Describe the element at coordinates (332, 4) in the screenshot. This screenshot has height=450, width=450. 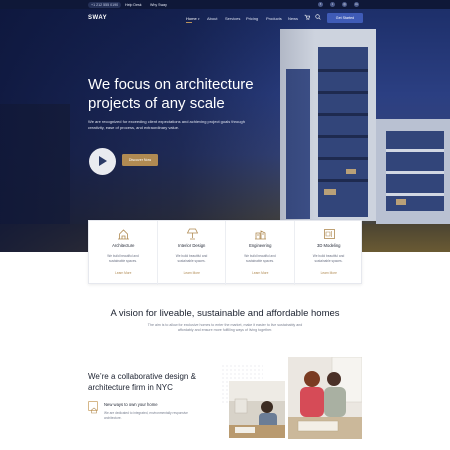
I see `twitter-icon: t` at that location.